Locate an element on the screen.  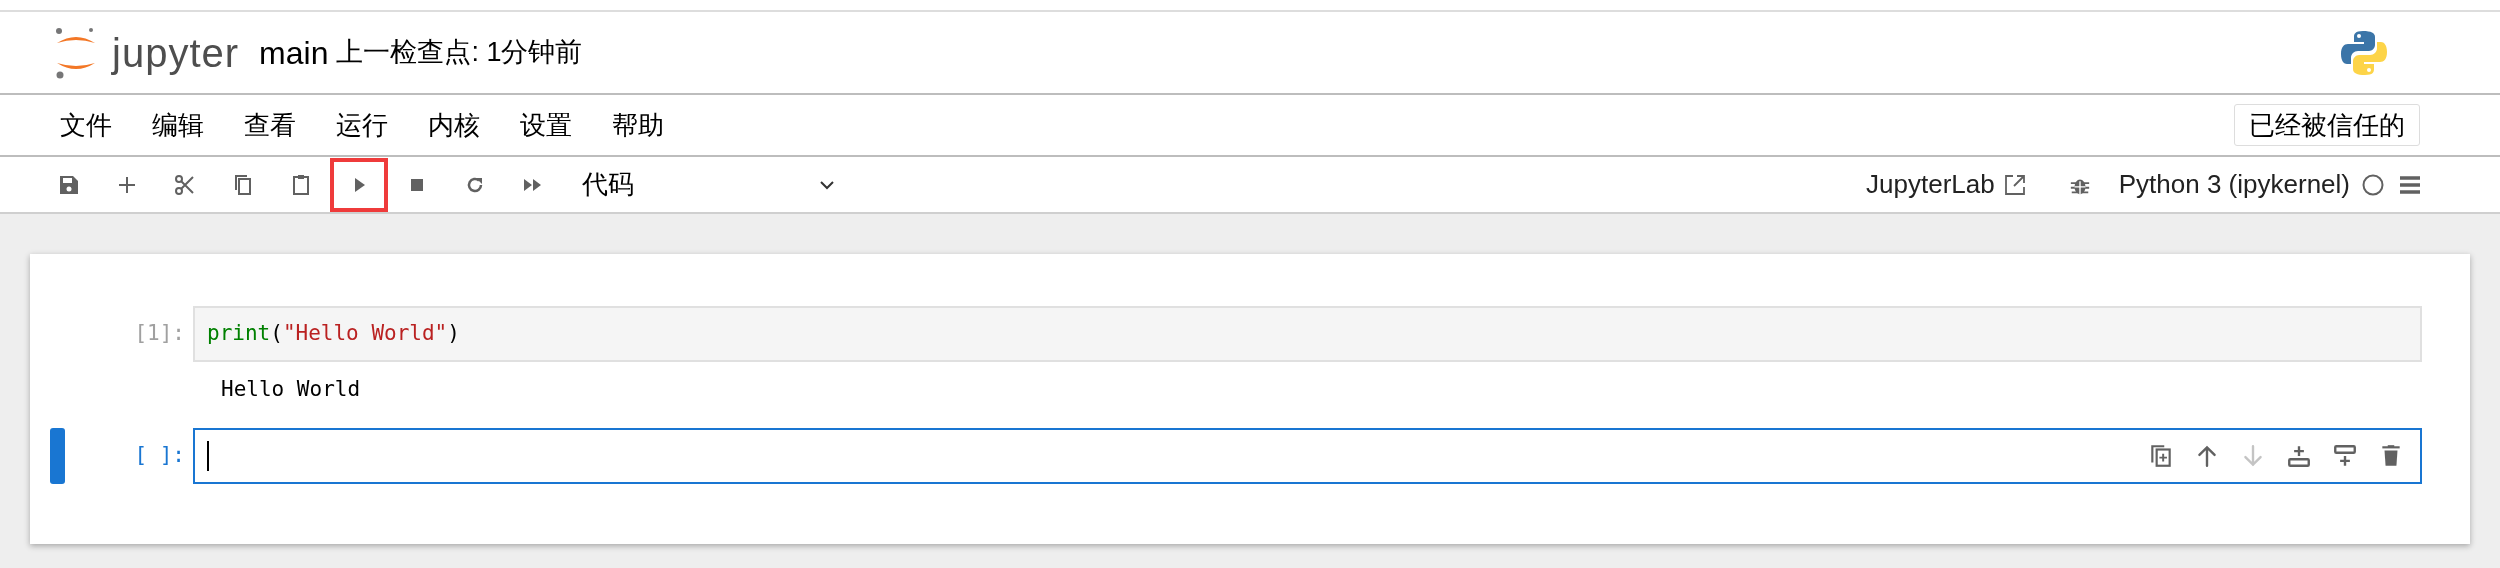
menu-item: 文件 is located at coordinates (86, 125).